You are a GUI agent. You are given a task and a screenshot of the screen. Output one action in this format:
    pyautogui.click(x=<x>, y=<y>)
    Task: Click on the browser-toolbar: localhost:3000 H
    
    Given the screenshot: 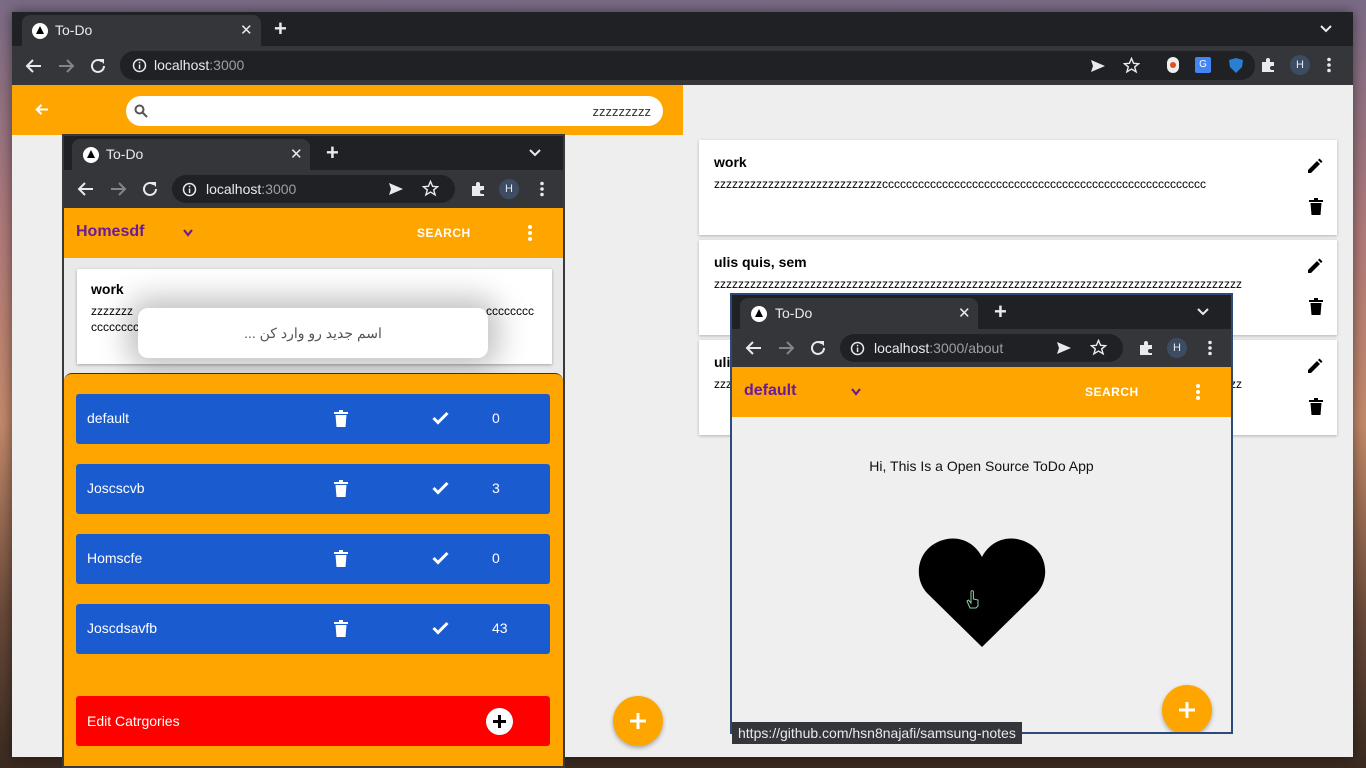 What is the action you would take?
    pyautogui.click(x=313, y=189)
    